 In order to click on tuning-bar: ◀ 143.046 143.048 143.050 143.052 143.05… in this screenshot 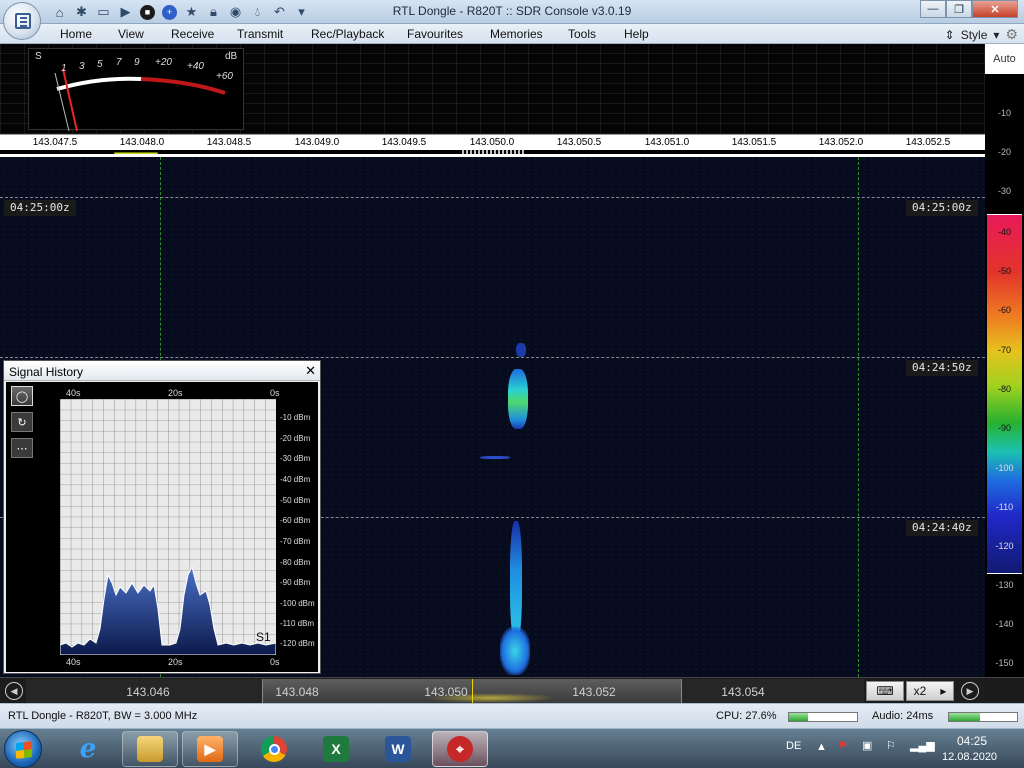, I will do `click(512, 690)`.